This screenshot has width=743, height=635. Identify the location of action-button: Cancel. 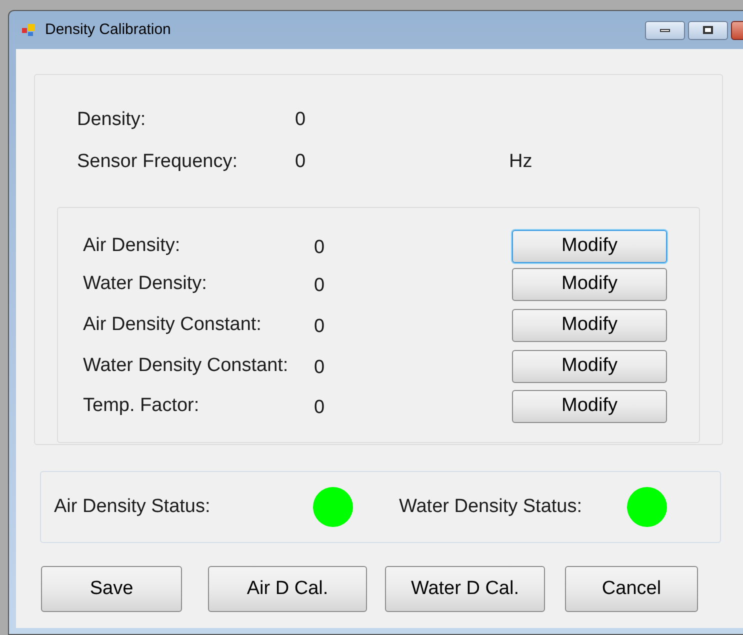
(631, 589).